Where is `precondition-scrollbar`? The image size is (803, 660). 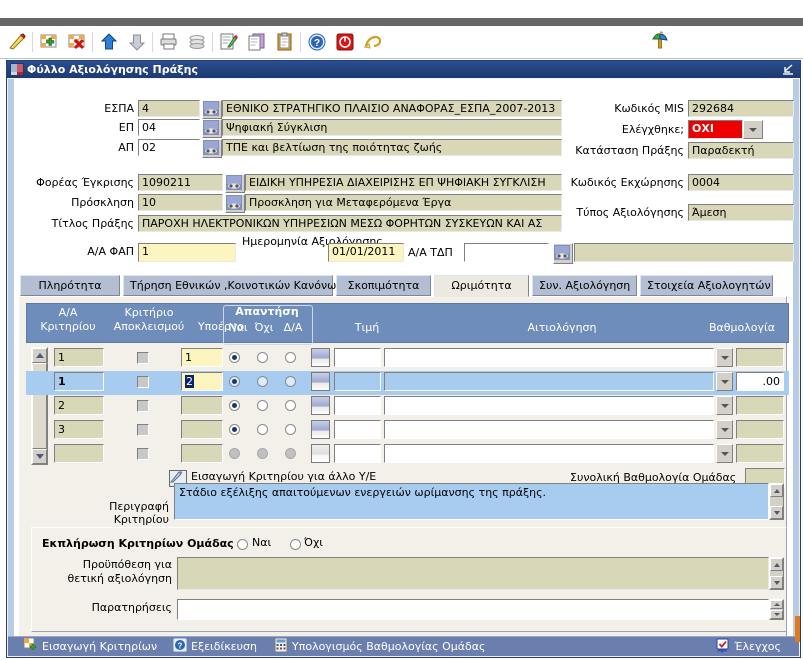
precondition-scrollbar is located at coordinates (776, 573).